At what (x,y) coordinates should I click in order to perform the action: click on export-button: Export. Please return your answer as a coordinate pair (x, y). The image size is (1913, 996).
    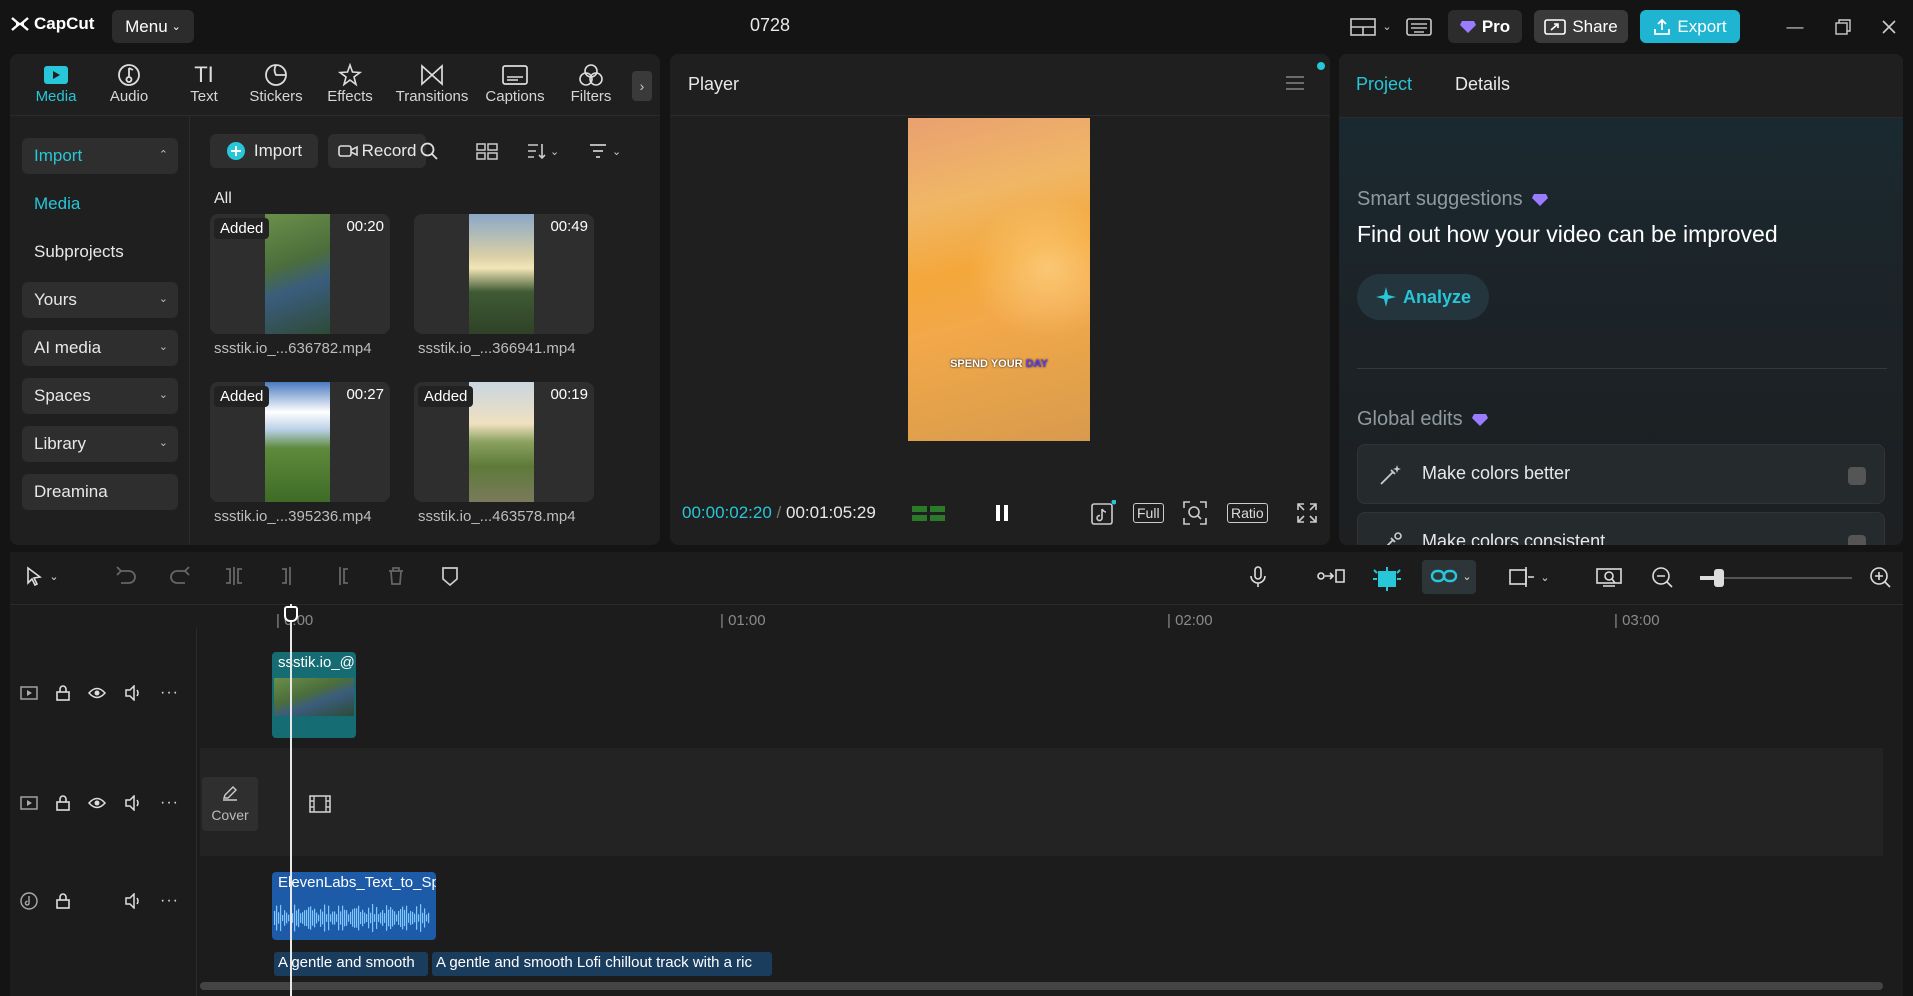
    Looking at the image, I should click on (1690, 26).